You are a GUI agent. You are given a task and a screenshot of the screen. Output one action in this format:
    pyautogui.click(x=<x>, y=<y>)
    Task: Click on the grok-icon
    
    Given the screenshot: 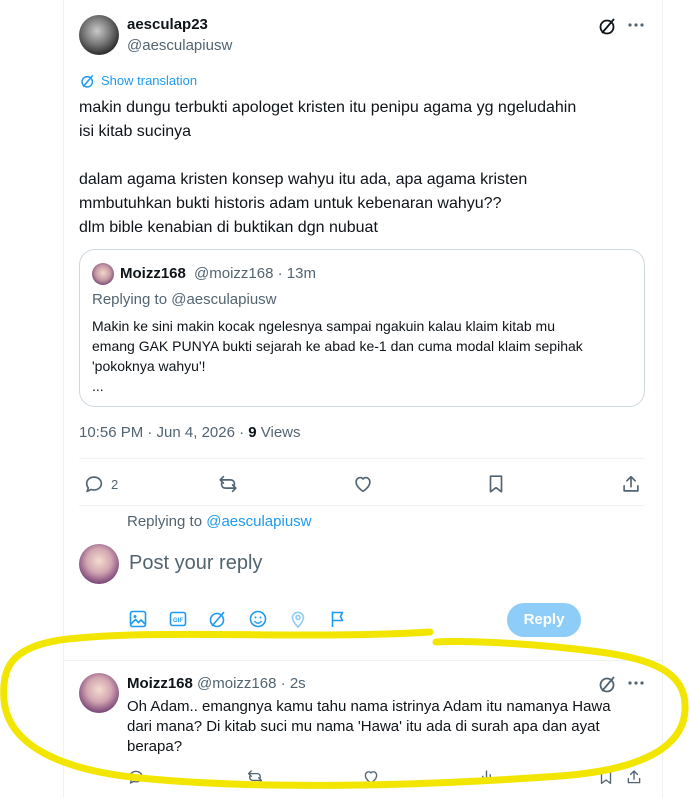 What is the action you would take?
    pyautogui.click(x=608, y=26)
    